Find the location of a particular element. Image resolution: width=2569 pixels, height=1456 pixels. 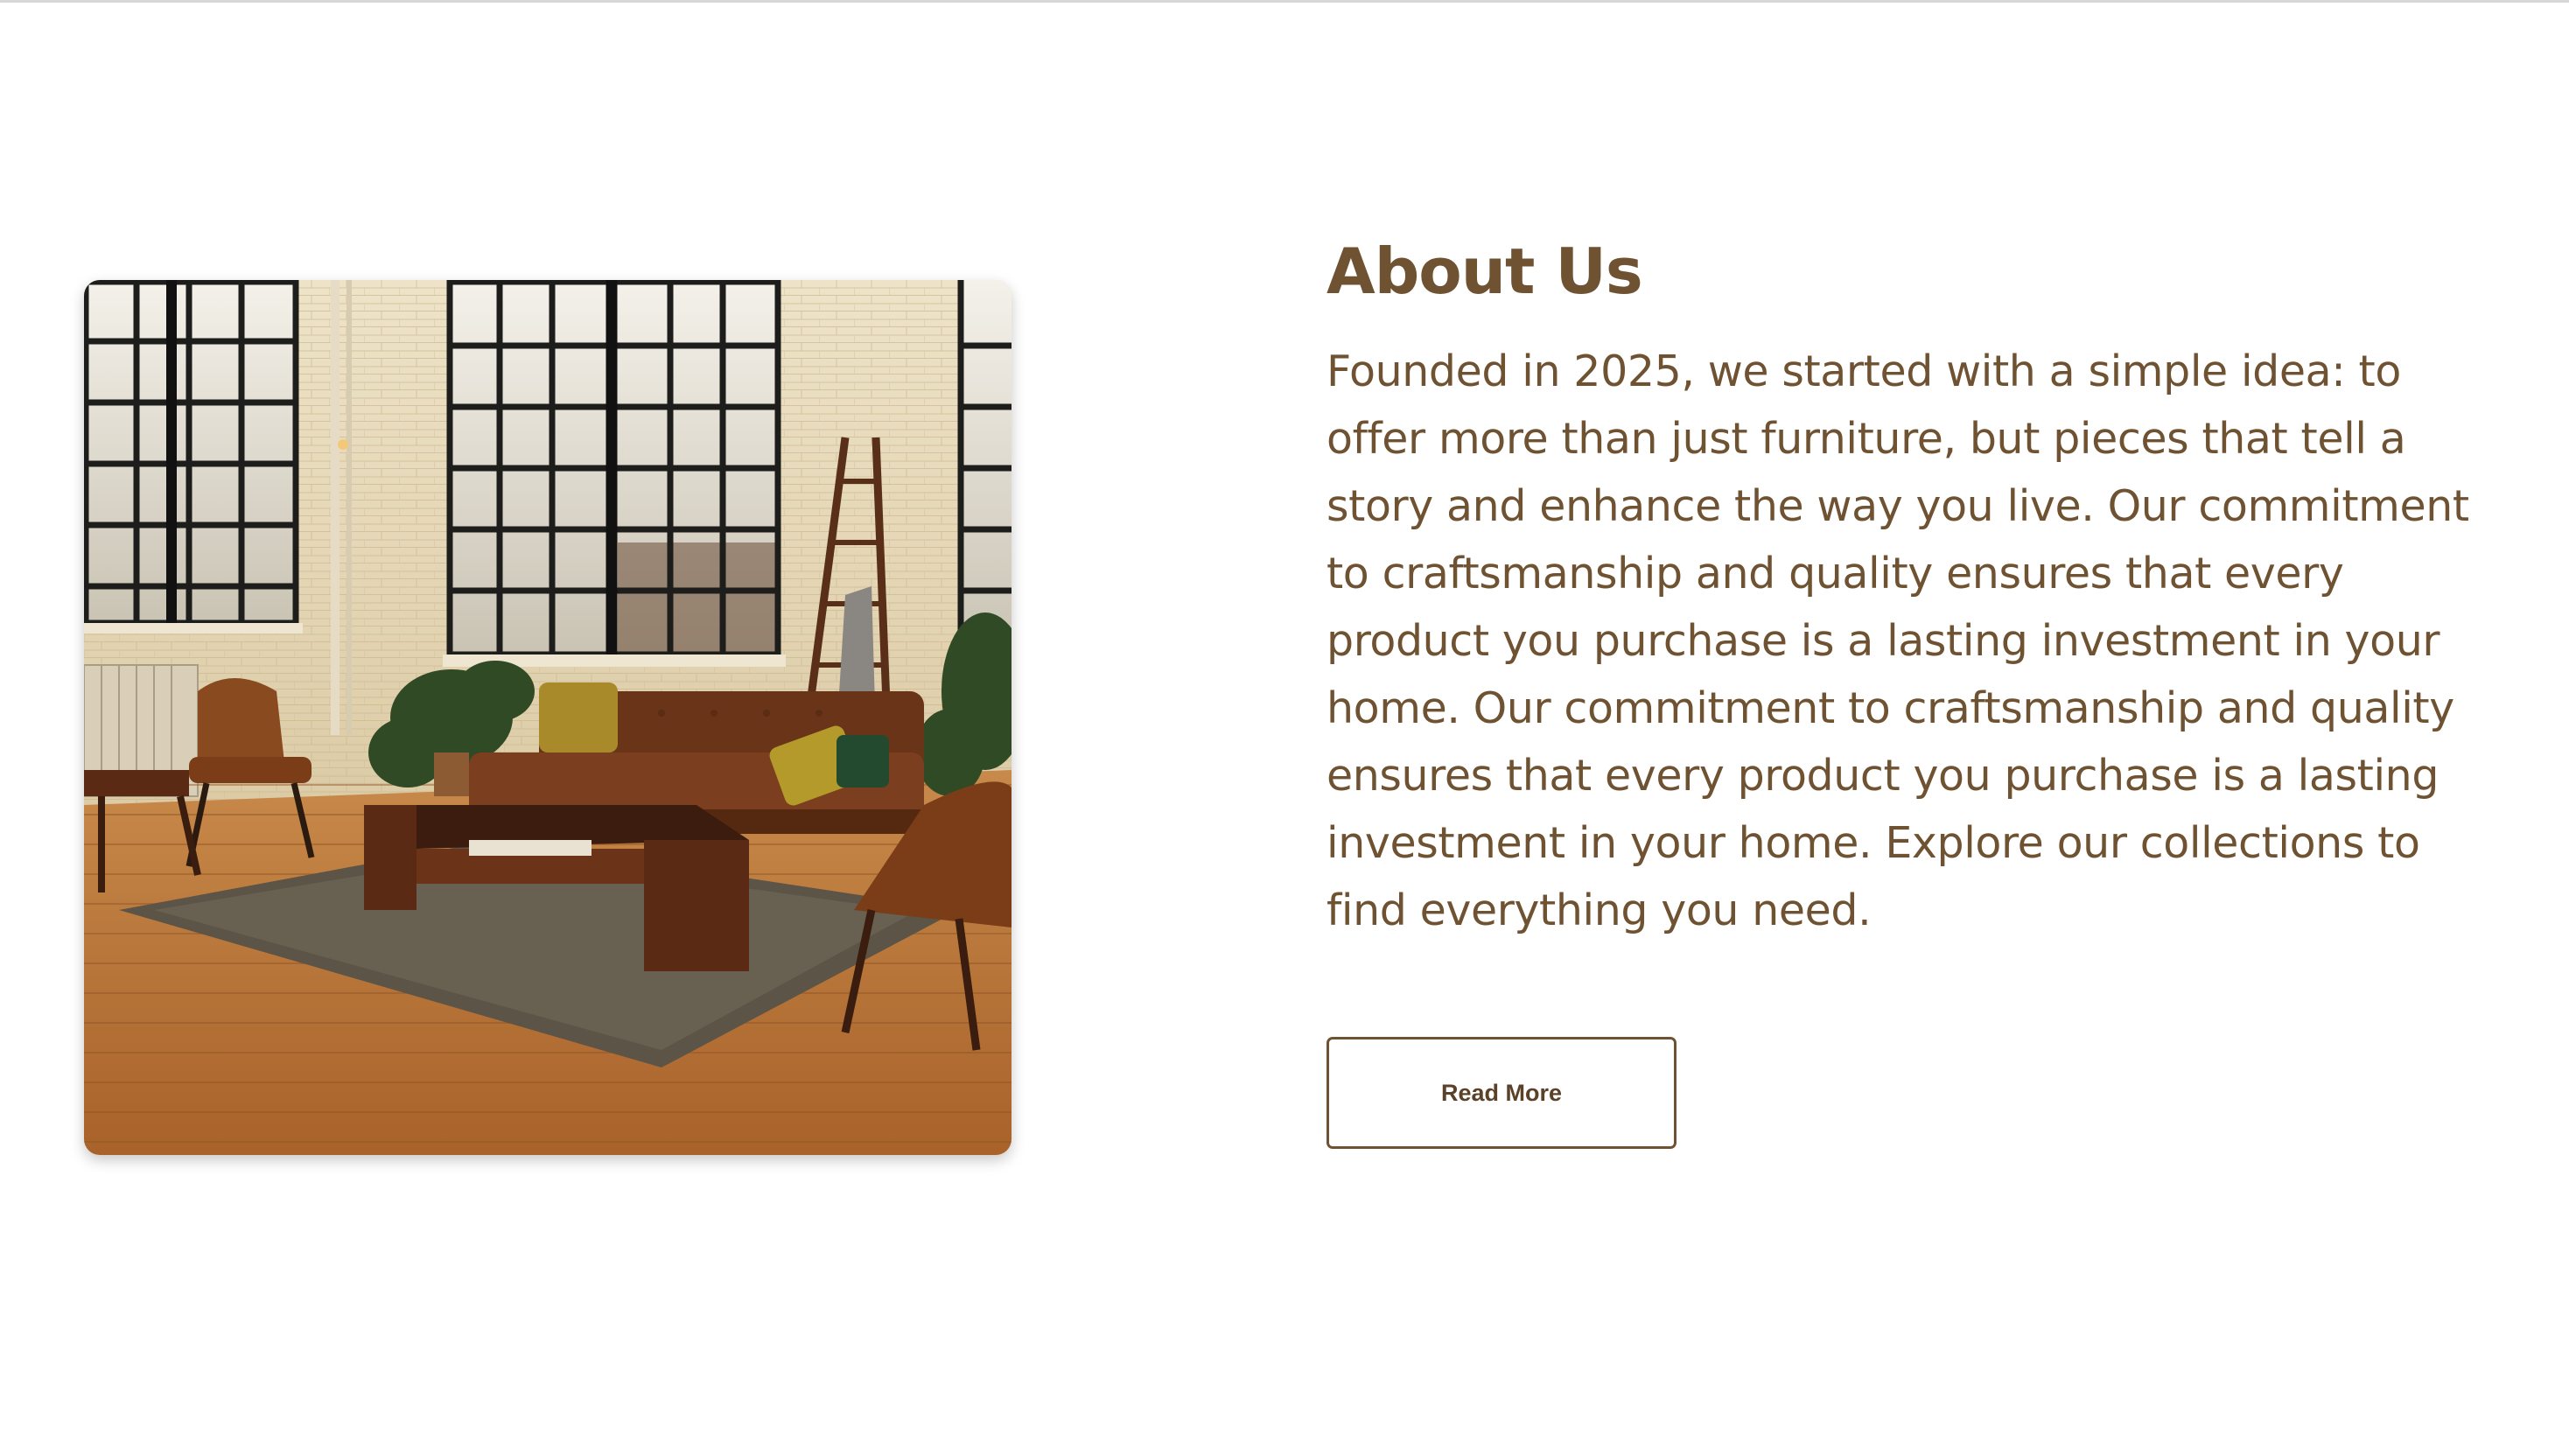

top-divider is located at coordinates (1284, 1).